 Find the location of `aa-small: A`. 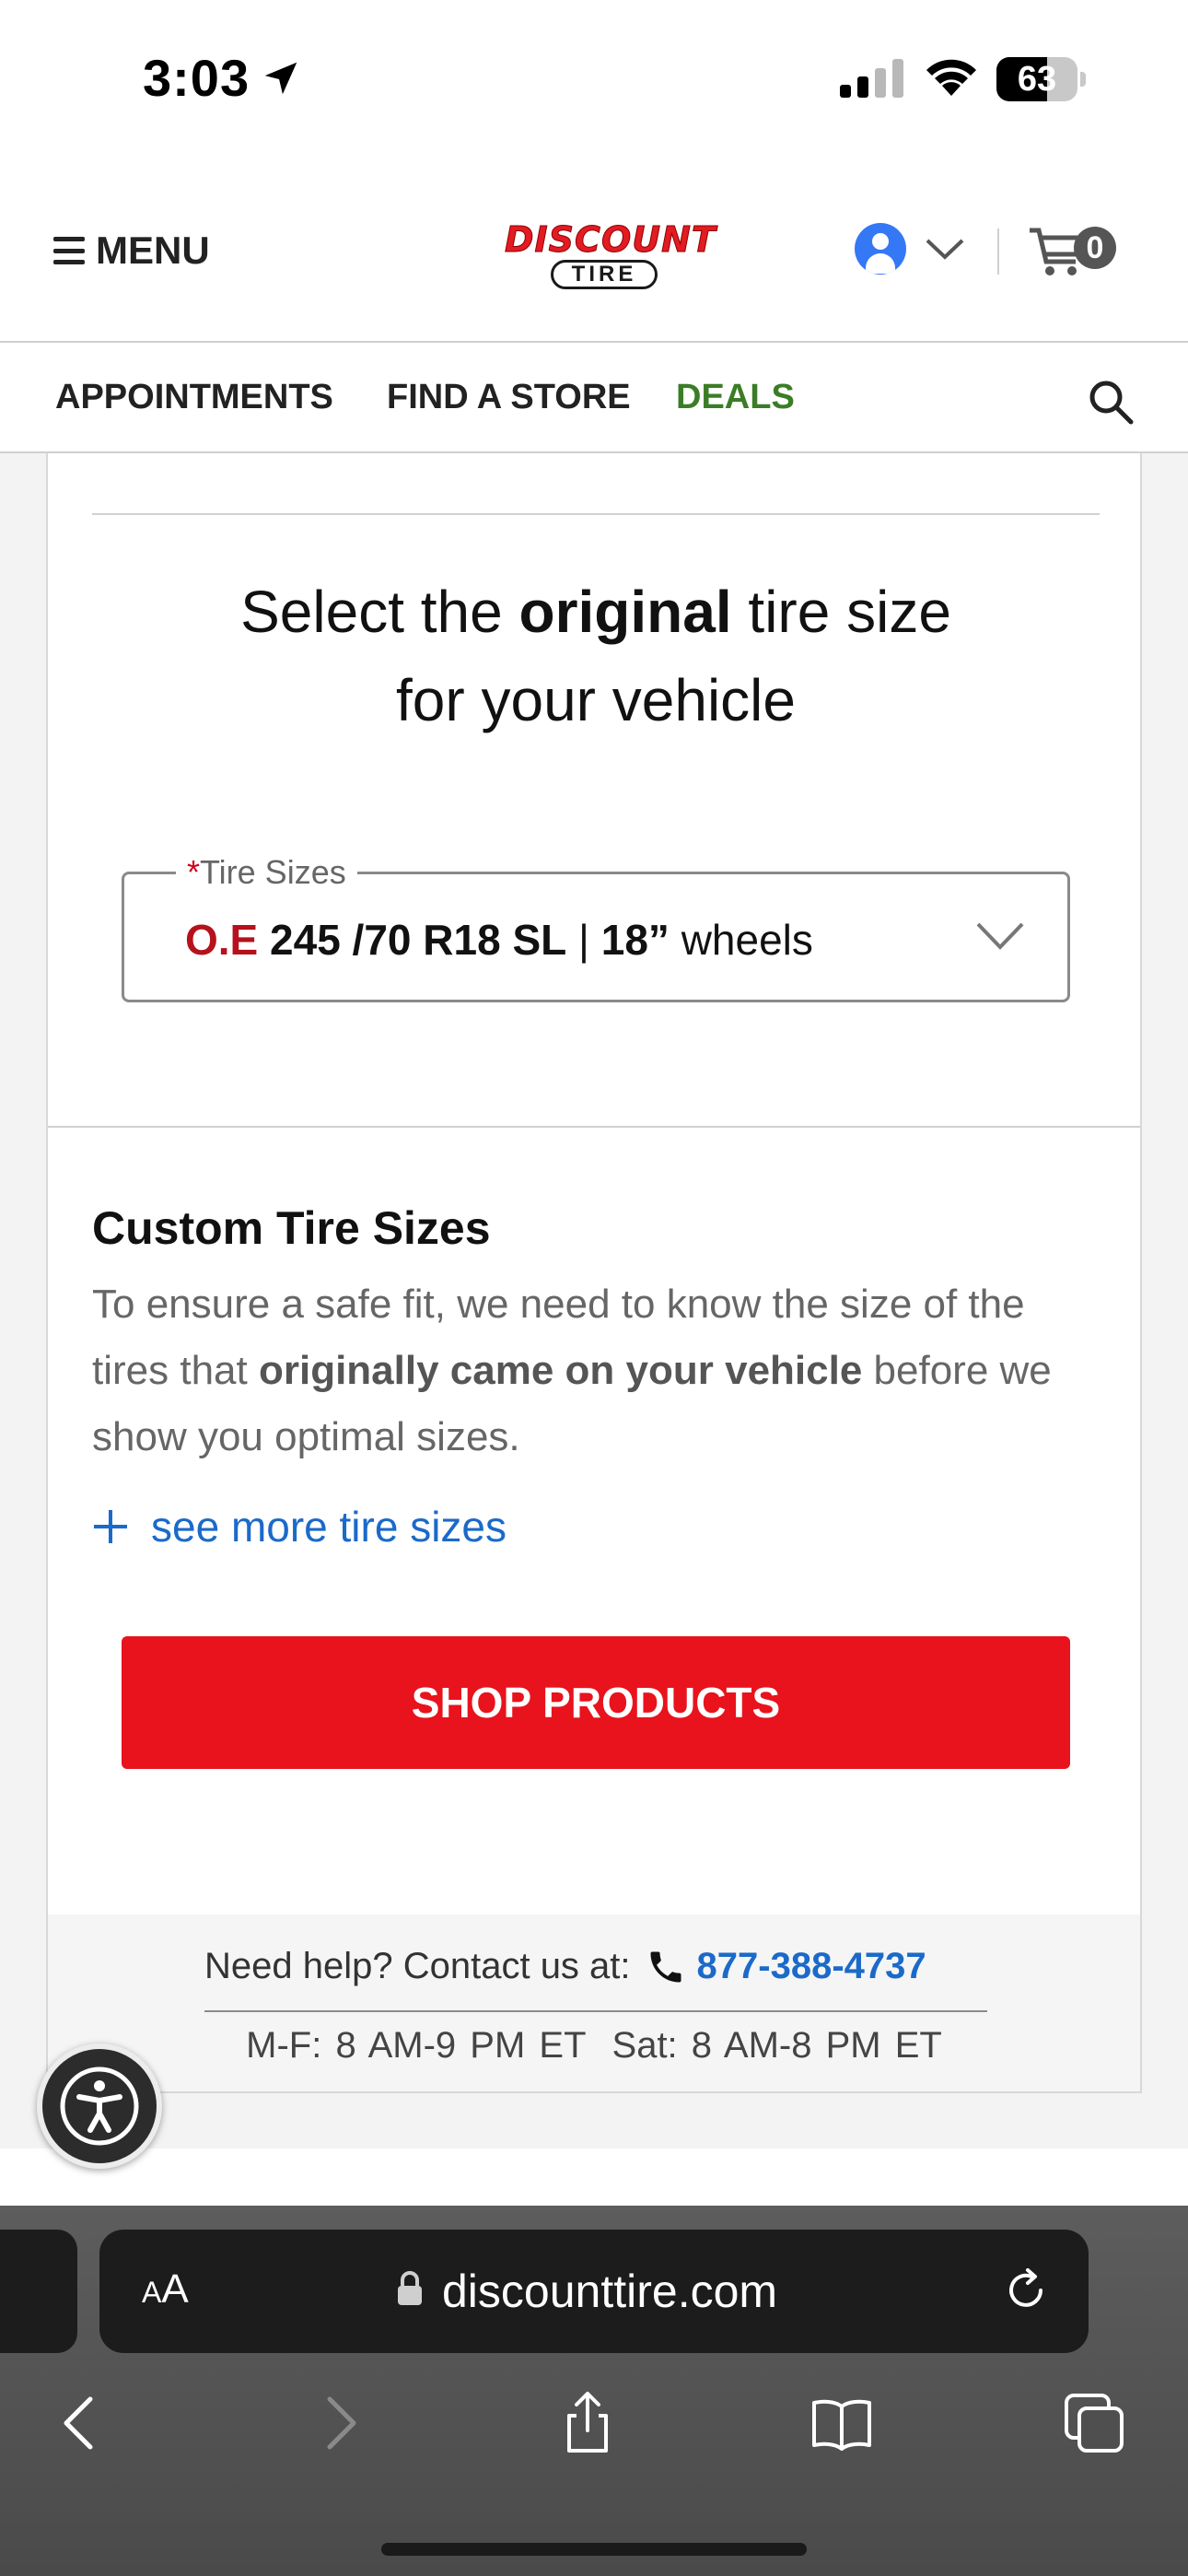

aa-small: A is located at coordinates (152, 2292).